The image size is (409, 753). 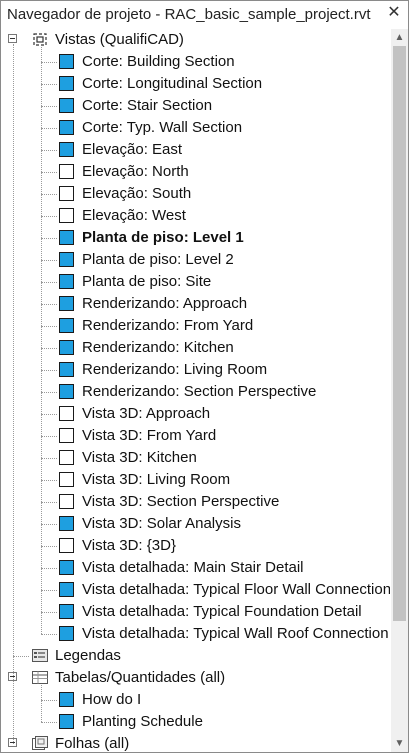 I want to click on view-item-label: Vista 3D: {3D}, so click(x=129, y=545).